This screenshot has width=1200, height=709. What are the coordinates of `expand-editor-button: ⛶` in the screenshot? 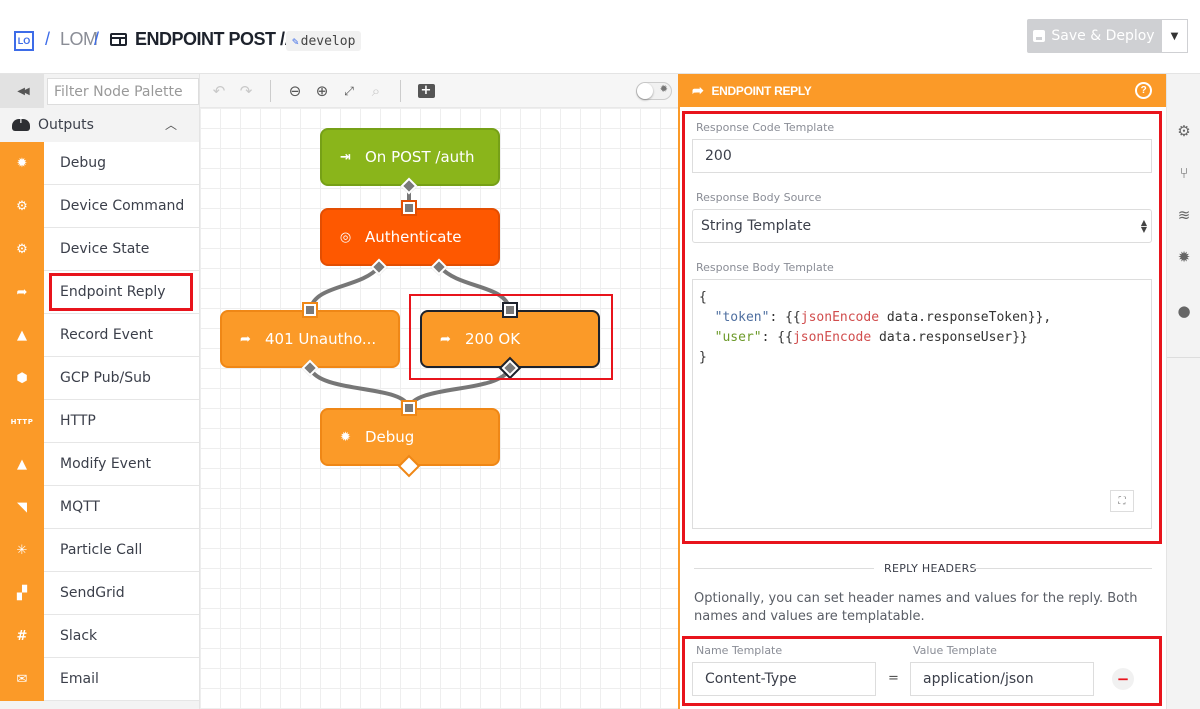 It's located at (1122, 501).